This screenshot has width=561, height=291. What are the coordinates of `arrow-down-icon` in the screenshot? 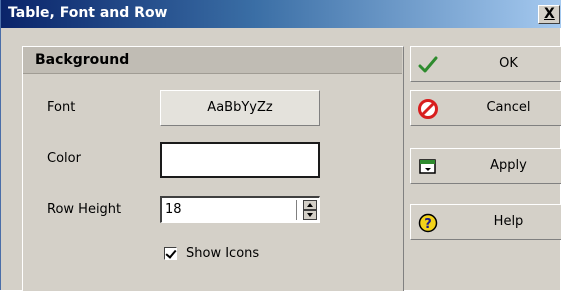 It's located at (310, 215).